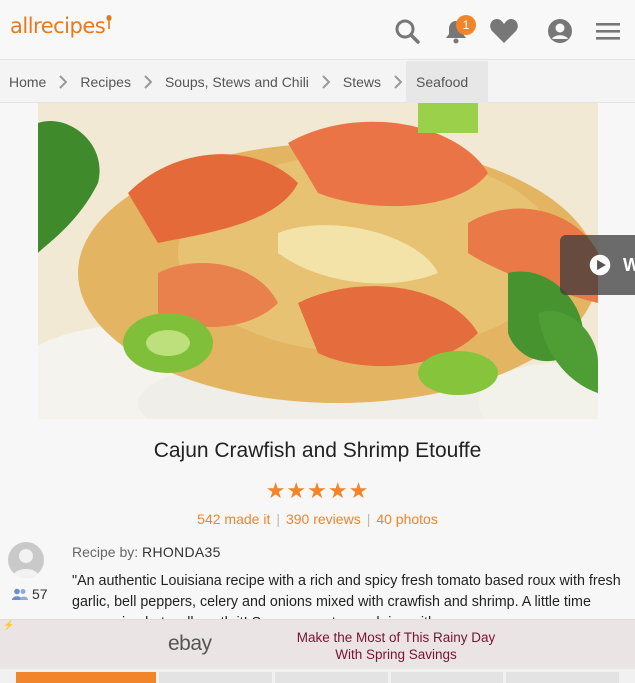 This screenshot has height=683, width=635. What do you see at coordinates (447, 81) in the screenshot?
I see `breadcrumb-seafood: Seafood` at bounding box center [447, 81].